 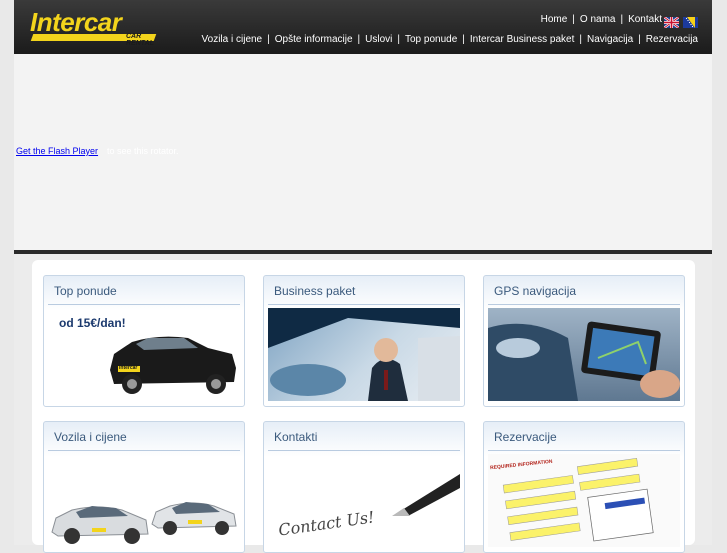 I want to click on box-title: Rezervacije, so click(x=525, y=437).